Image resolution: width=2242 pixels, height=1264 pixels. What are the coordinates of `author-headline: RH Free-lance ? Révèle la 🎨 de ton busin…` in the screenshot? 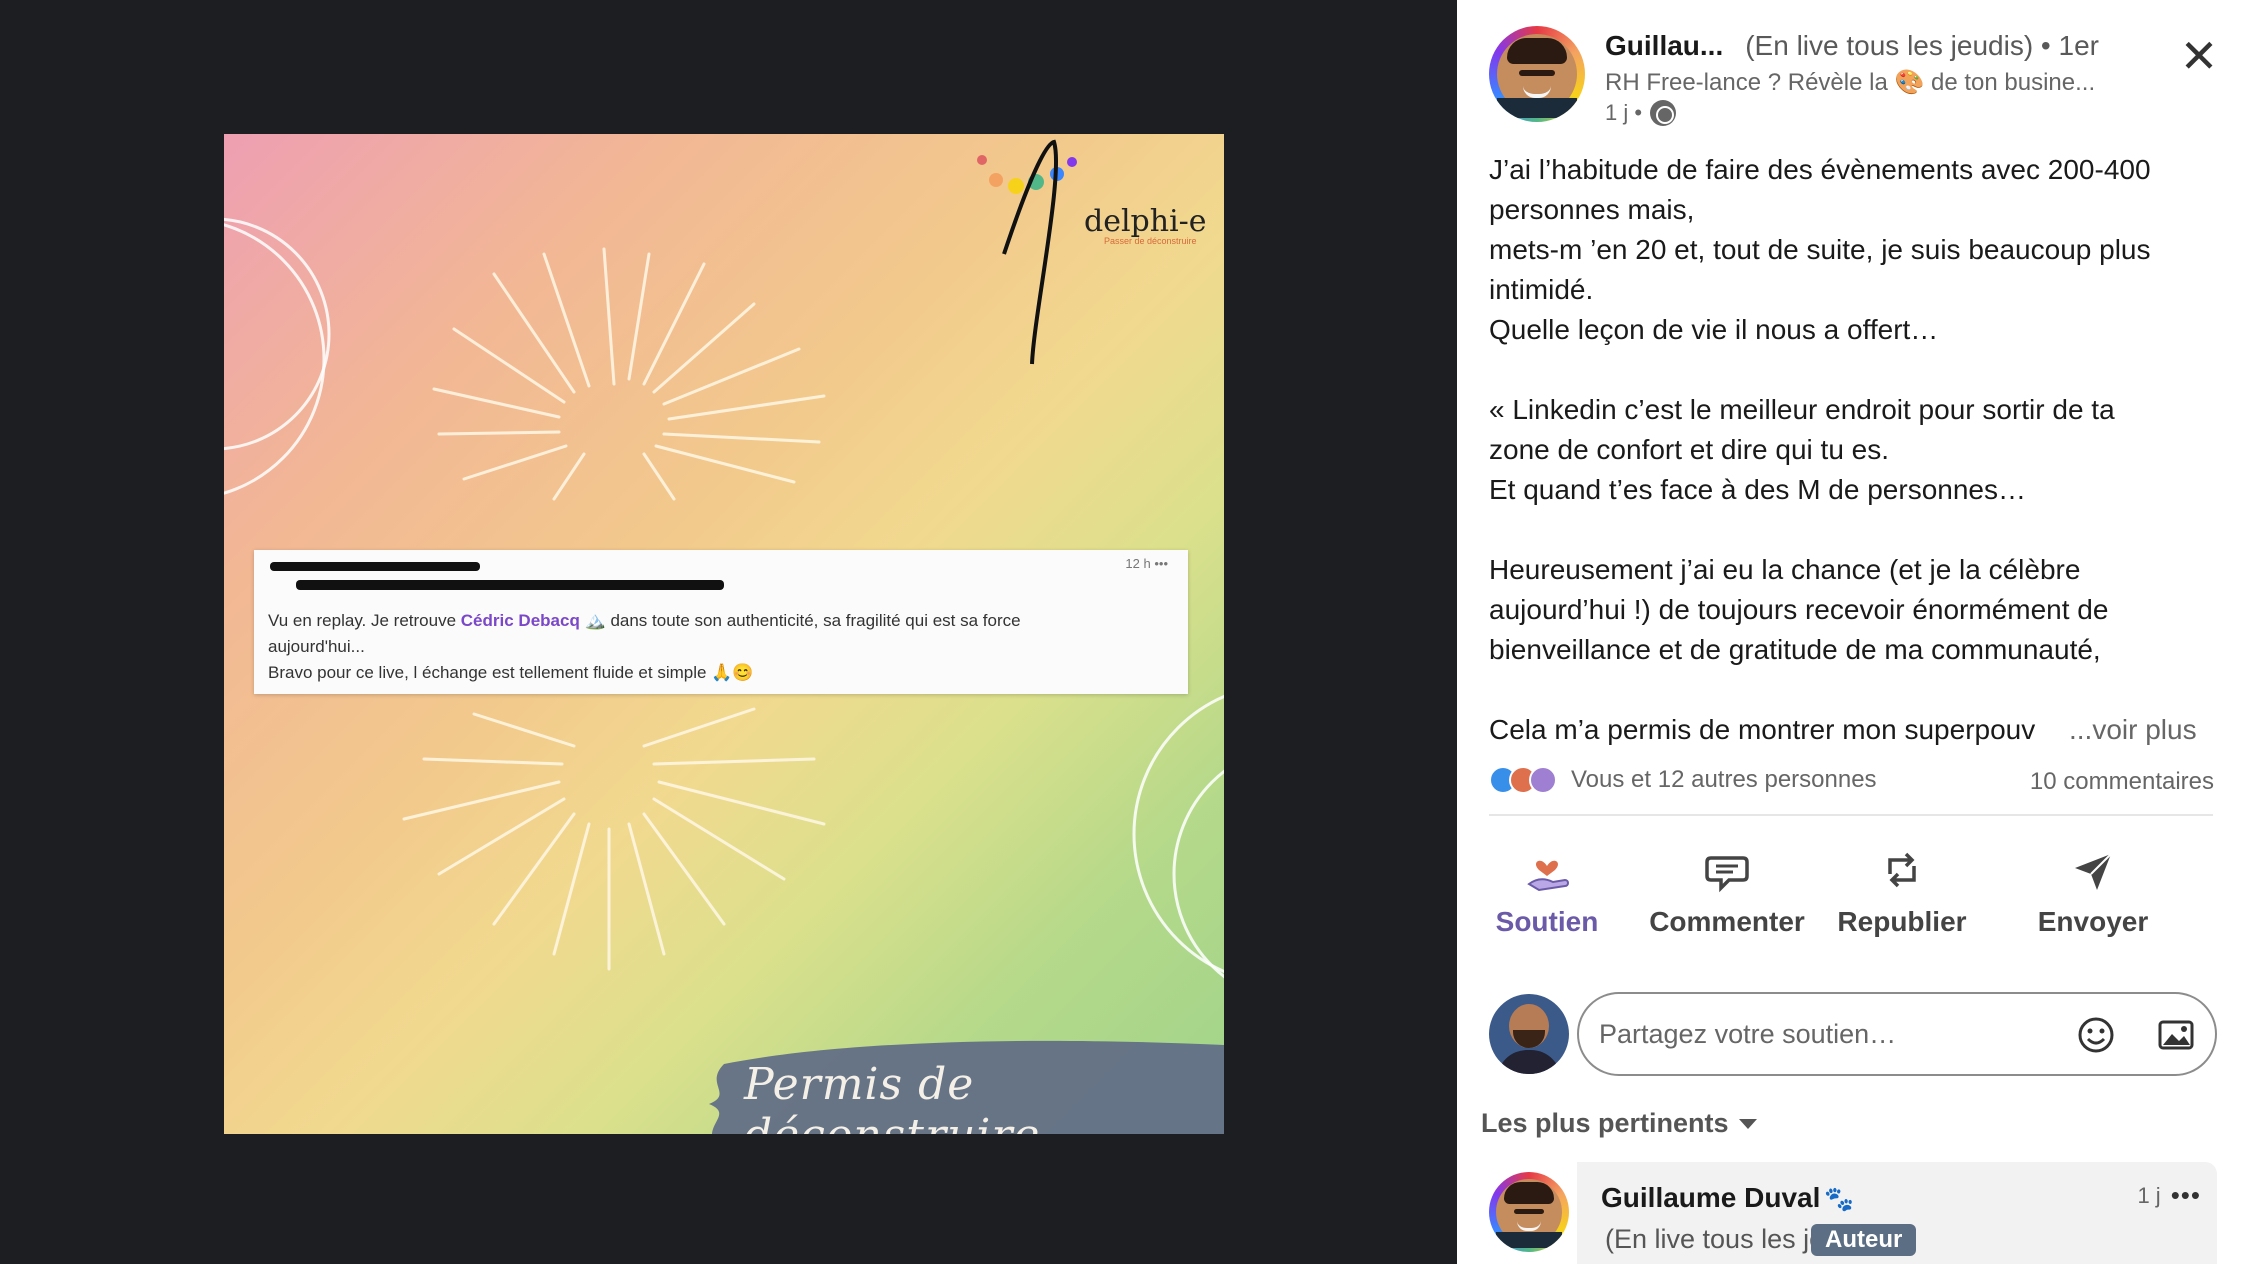 It's located at (1850, 82).